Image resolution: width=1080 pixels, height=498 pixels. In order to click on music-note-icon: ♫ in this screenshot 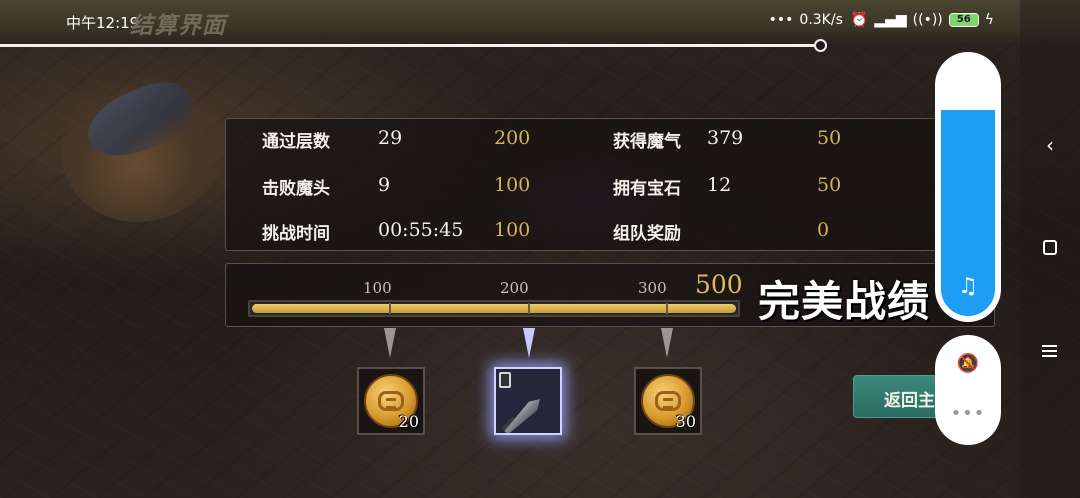, I will do `click(968, 286)`.